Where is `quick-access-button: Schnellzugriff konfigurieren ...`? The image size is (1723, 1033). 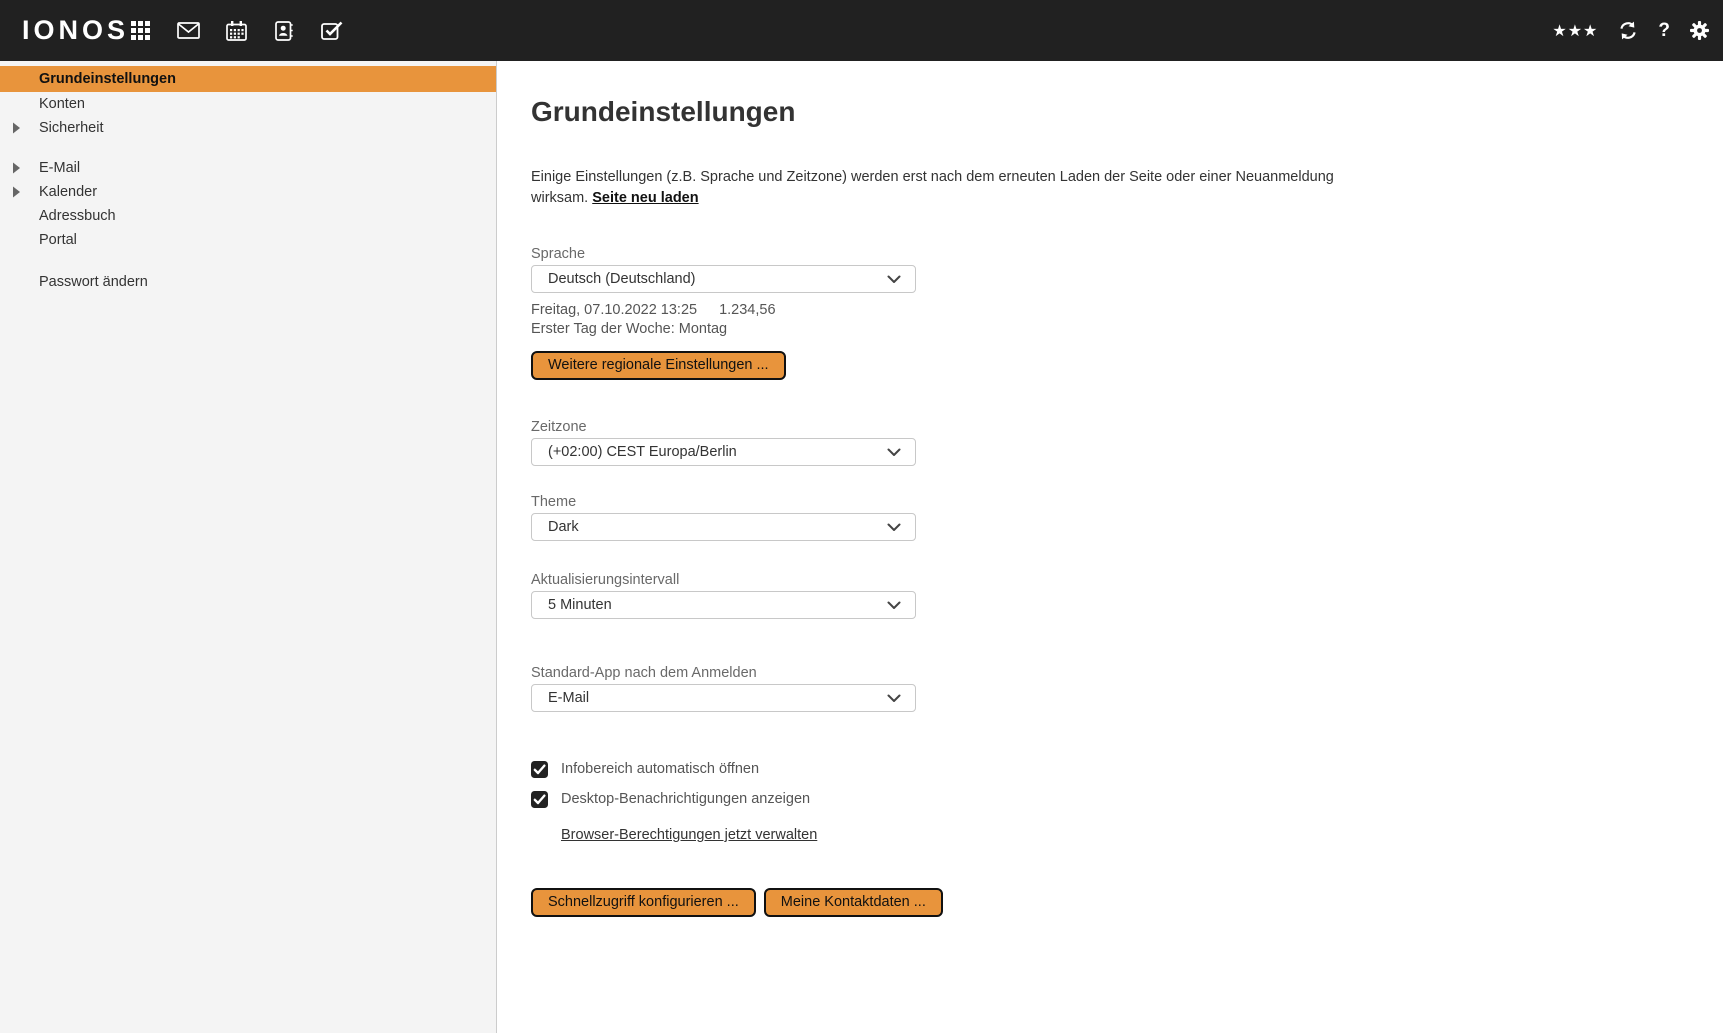 quick-access-button: Schnellzugriff konfigurieren ... is located at coordinates (643, 902).